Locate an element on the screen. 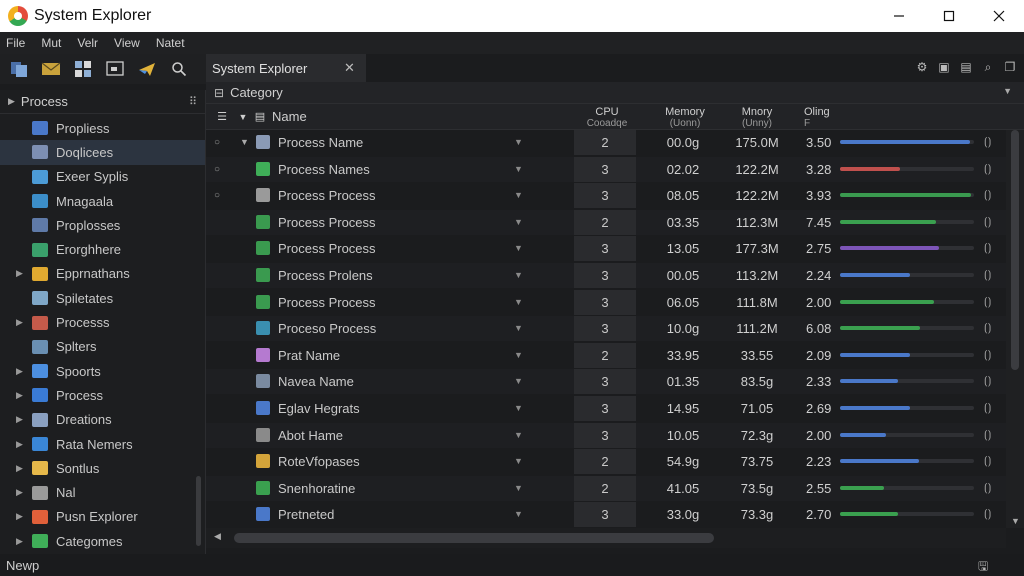 This screenshot has width=1024, height=576. table-row: Pretneted ▼ 3 33.0g 73.3g 2.70 ⟮⟯ is located at coordinates (606, 515).